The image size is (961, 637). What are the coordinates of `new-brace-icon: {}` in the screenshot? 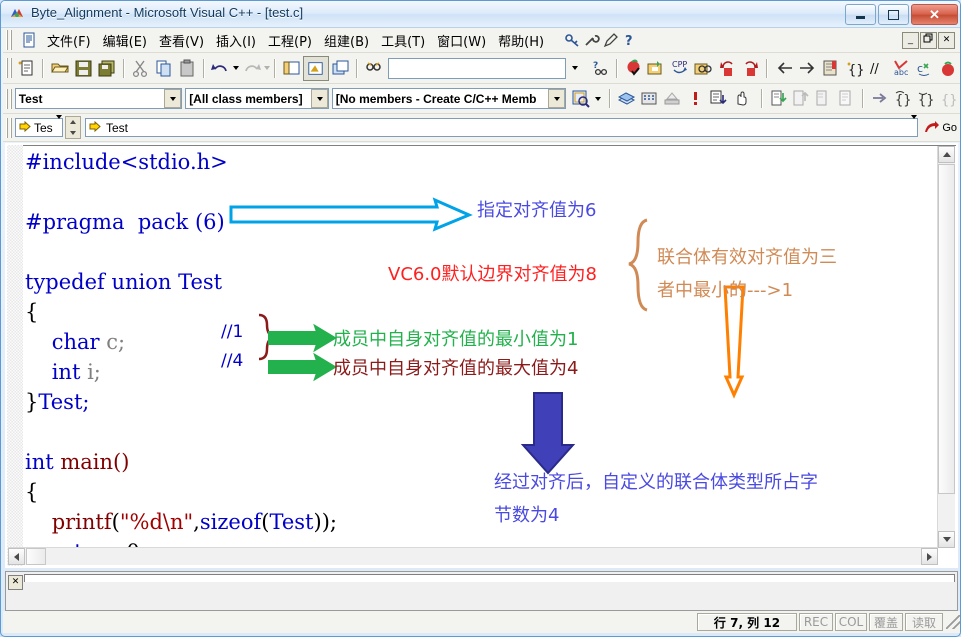 It's located at (854, 68).